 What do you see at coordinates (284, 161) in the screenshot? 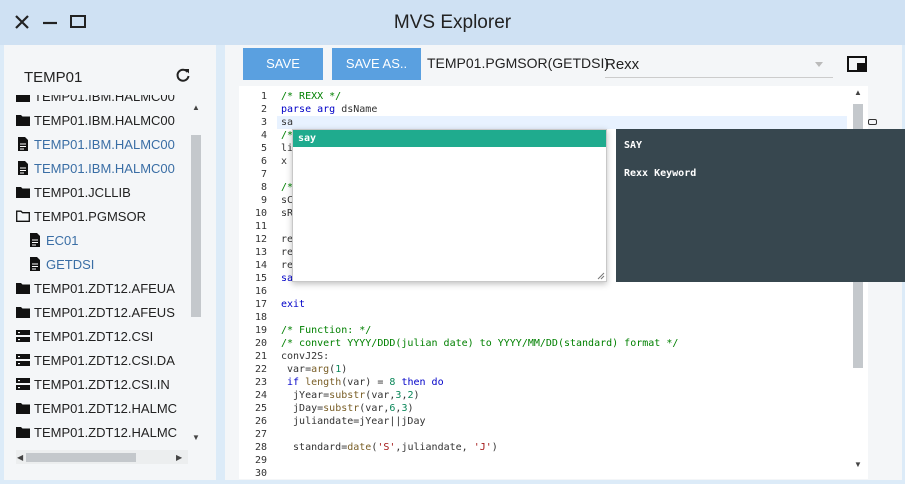
I see `code-line: x` at bounding box center [284, 161].